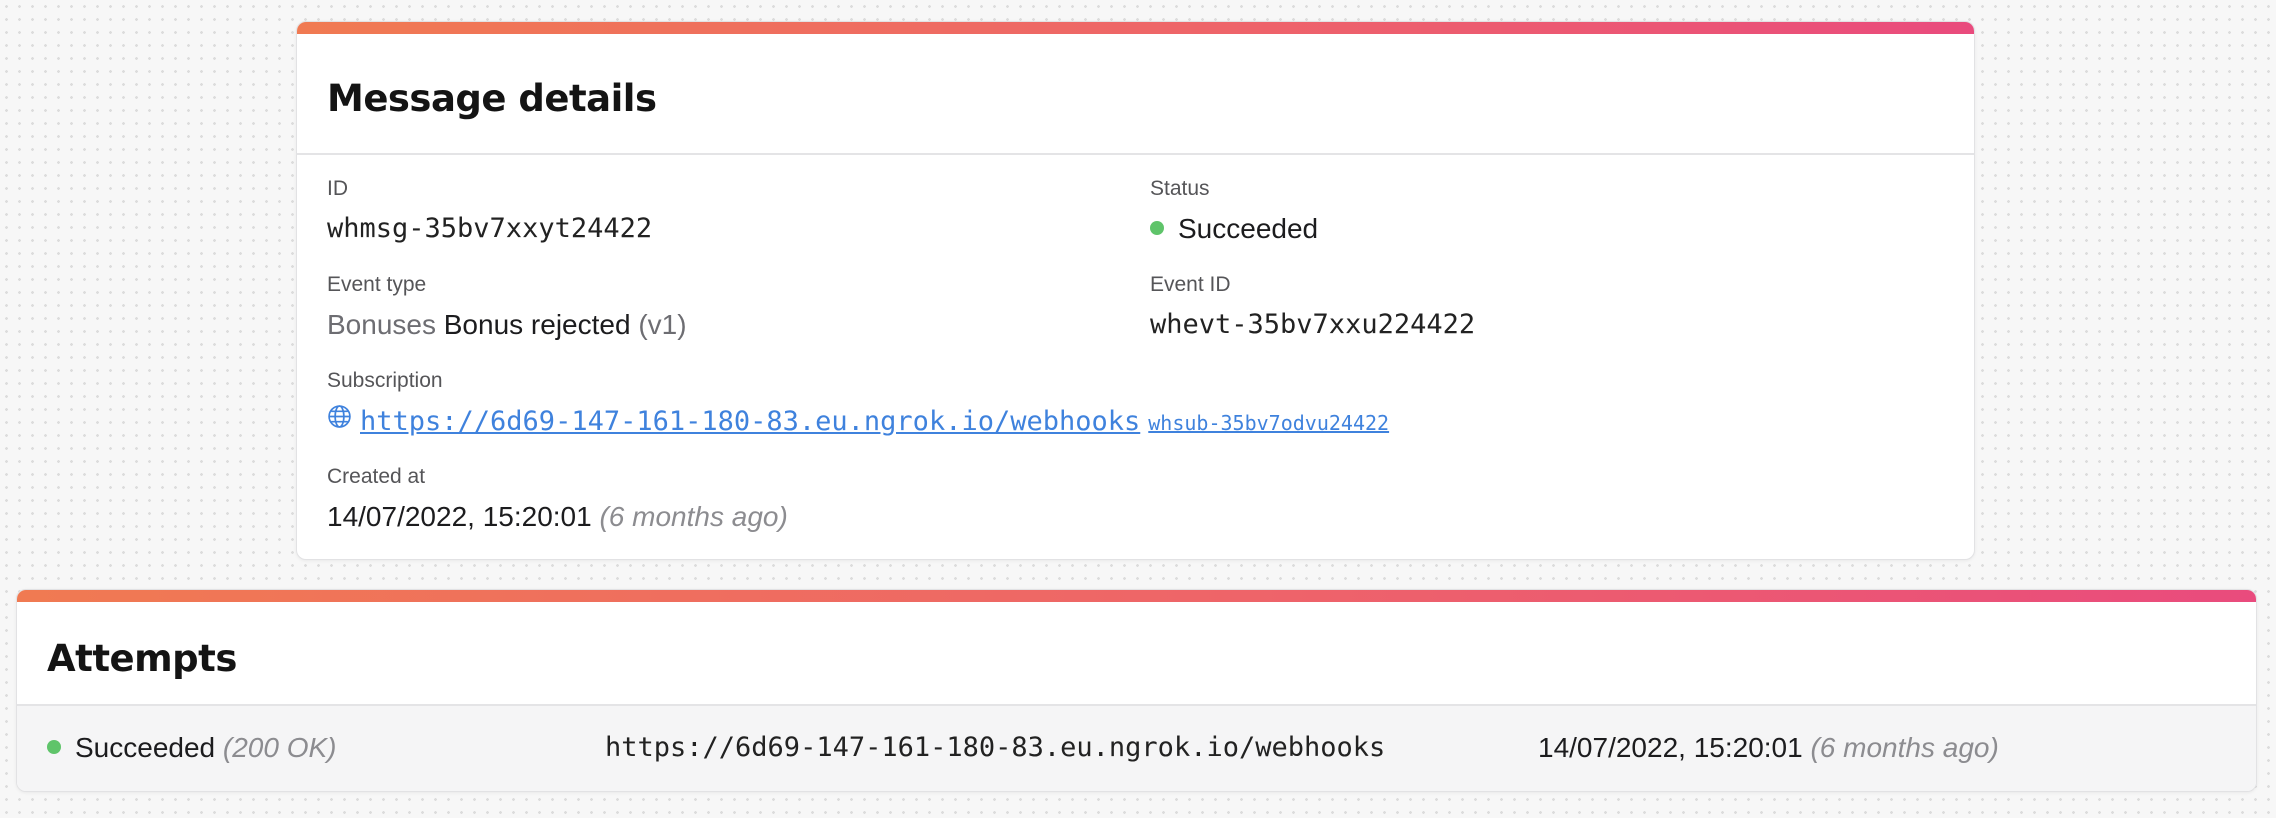 The height and width of the screenshot is (818, 2276). What do you see at coordinates (459, 516) in the screenshot?
I see `created-at-time: 14/07/2022, 15:20:01` at bounding box center [459, 516].